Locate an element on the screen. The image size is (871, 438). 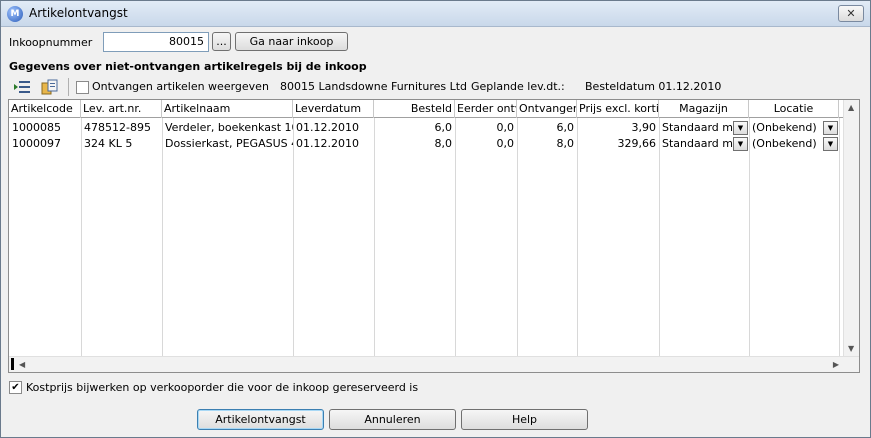
cell-prijs: 329,66 is located at coordinates (618, 144).